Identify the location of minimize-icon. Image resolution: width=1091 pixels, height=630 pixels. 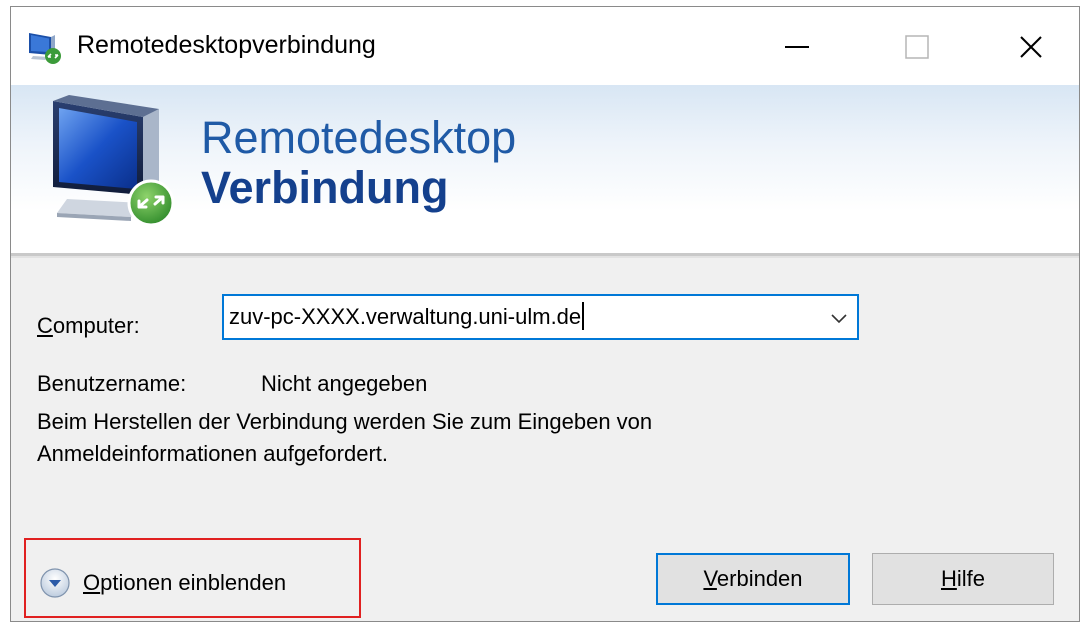
(797, 47).